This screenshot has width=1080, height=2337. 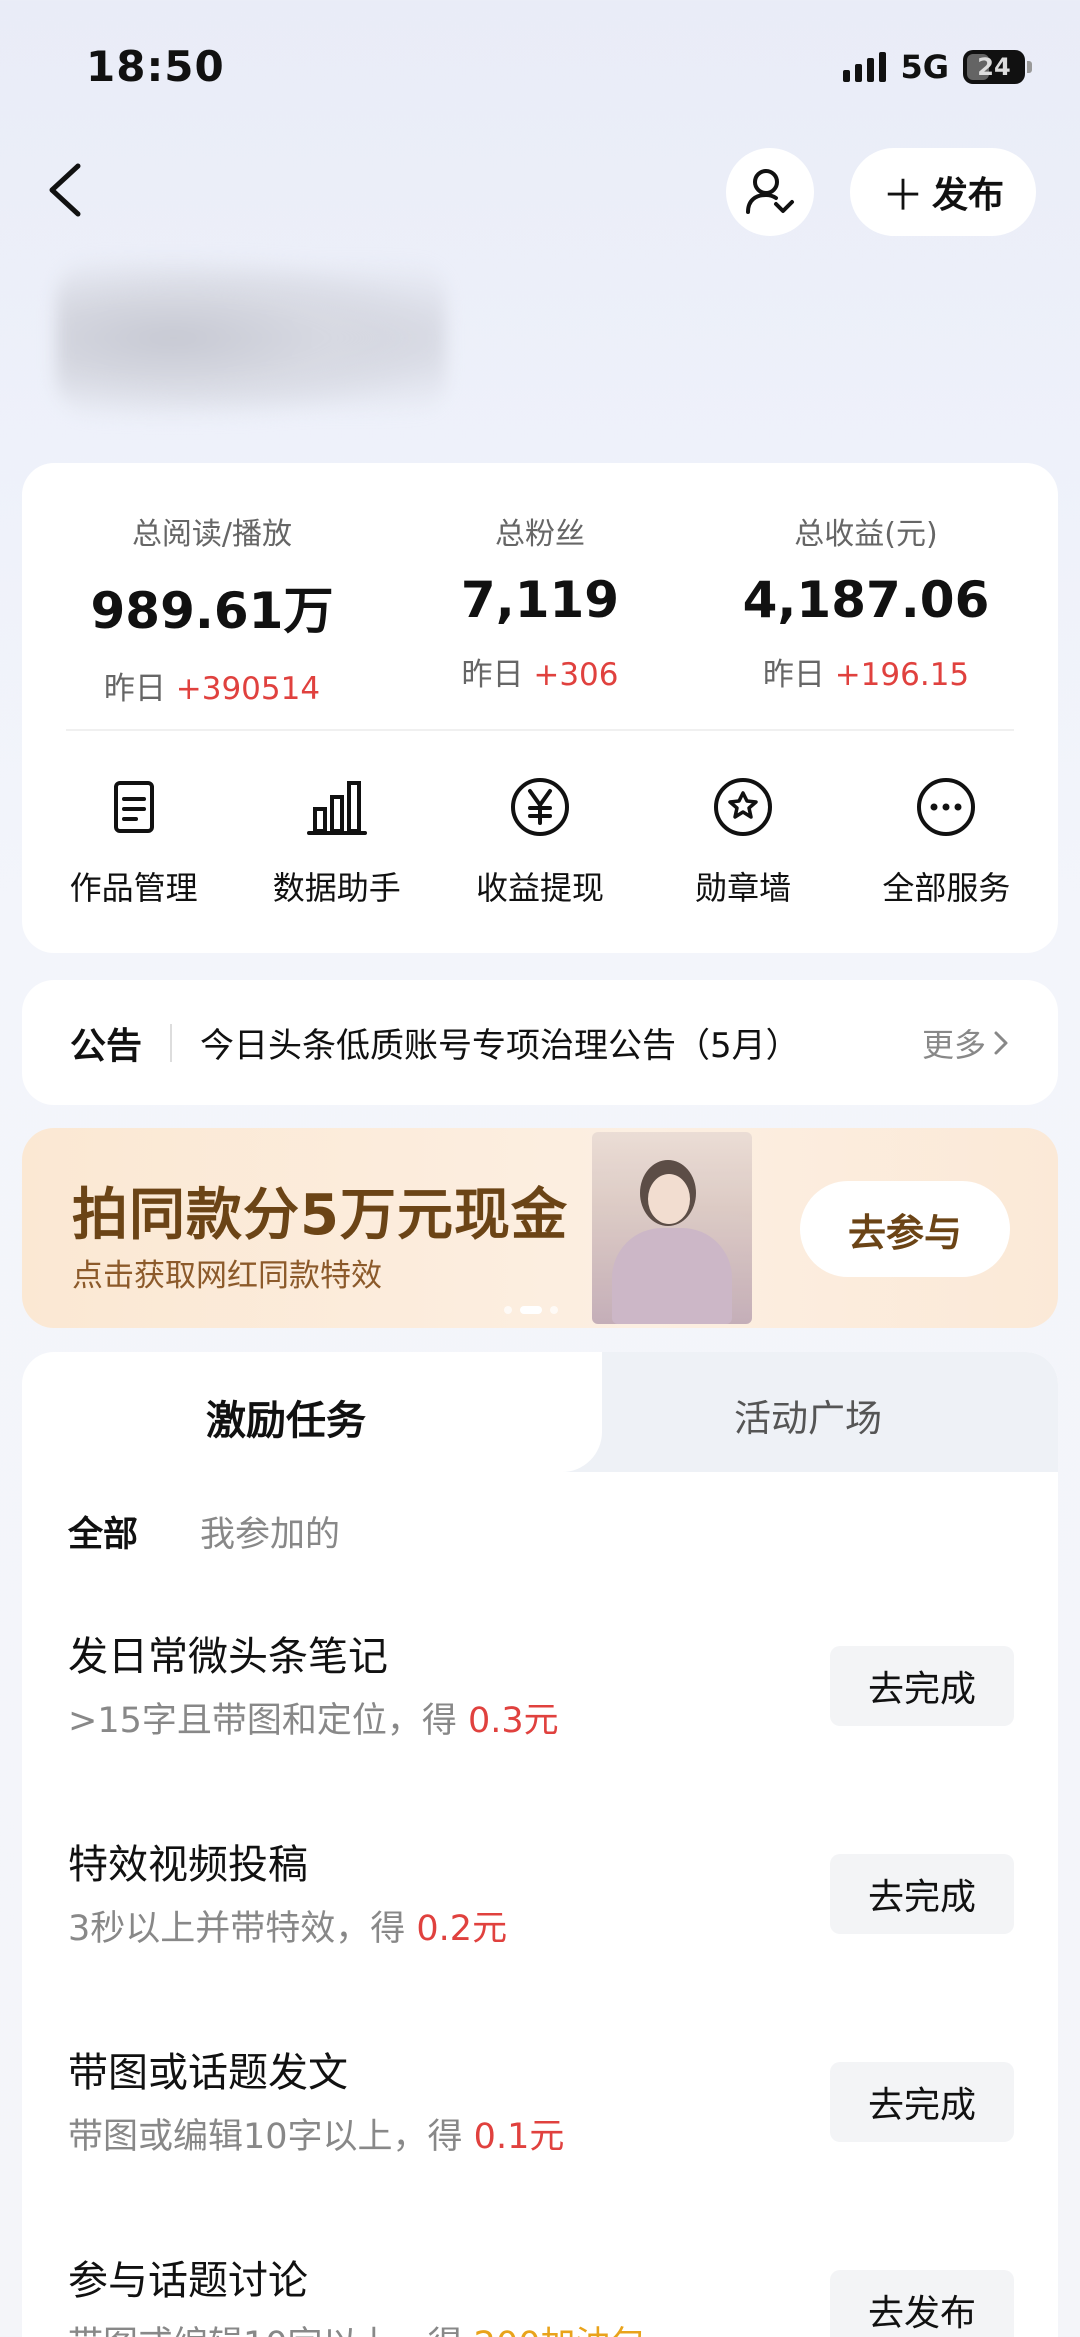 What do you see at coordinates (905, 1229) in the screenshot?
I see `join-button: 去参与` at bounding box center [905, 1229].